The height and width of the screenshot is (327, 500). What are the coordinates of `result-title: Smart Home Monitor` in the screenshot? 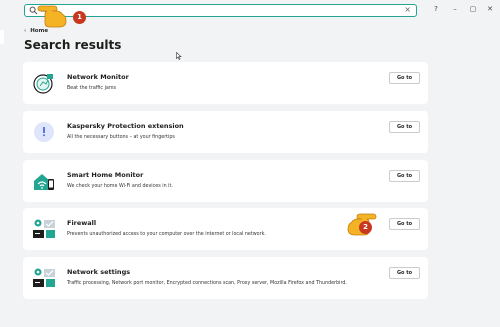 It's located at (105, 175).